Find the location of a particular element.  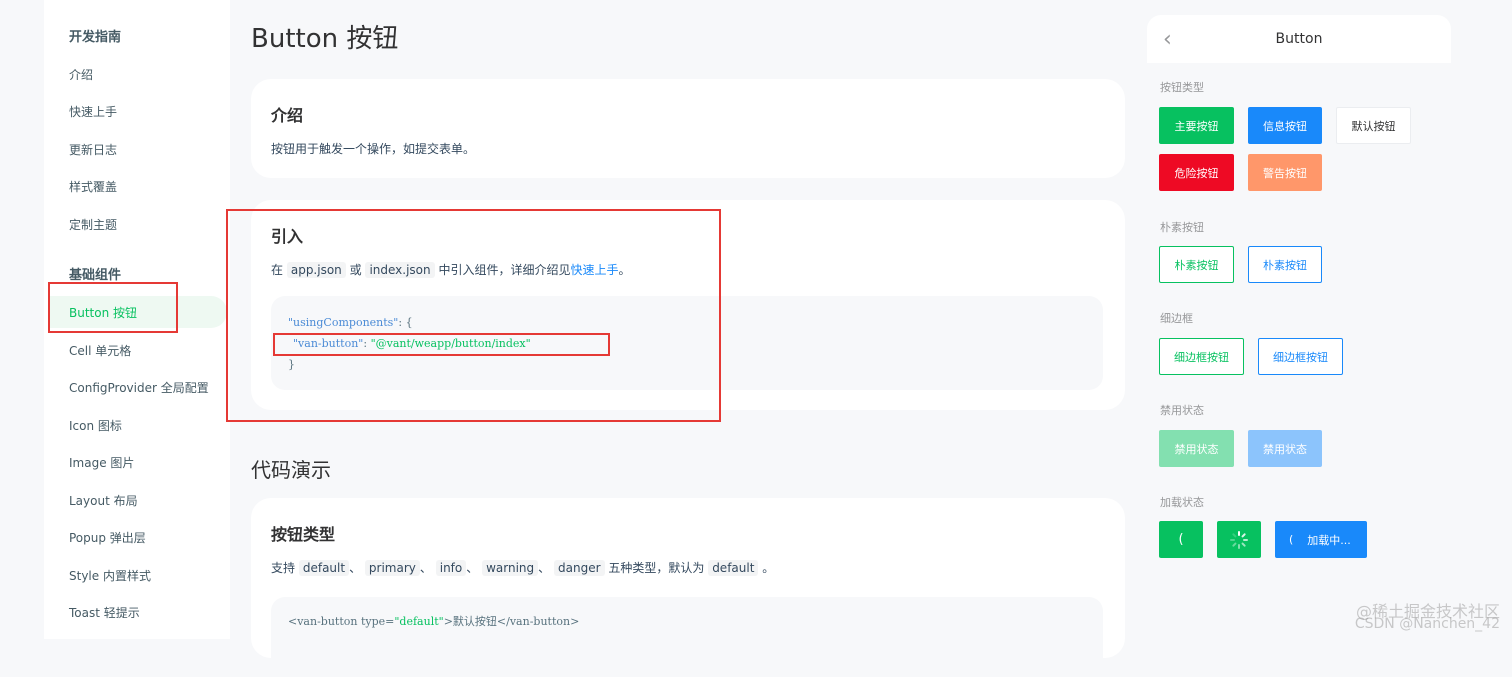

phone-nav-title: Button is located at coordinates (1299, 39).